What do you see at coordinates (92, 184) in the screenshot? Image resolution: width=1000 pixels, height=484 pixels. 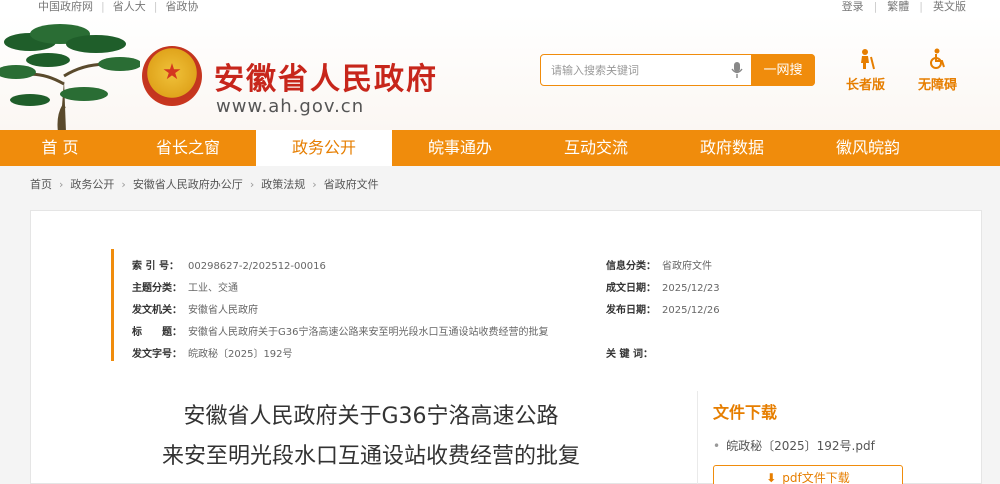 I see `breadcrumb-gov-affairs: 政务公开` at bounding box center [92, 184].